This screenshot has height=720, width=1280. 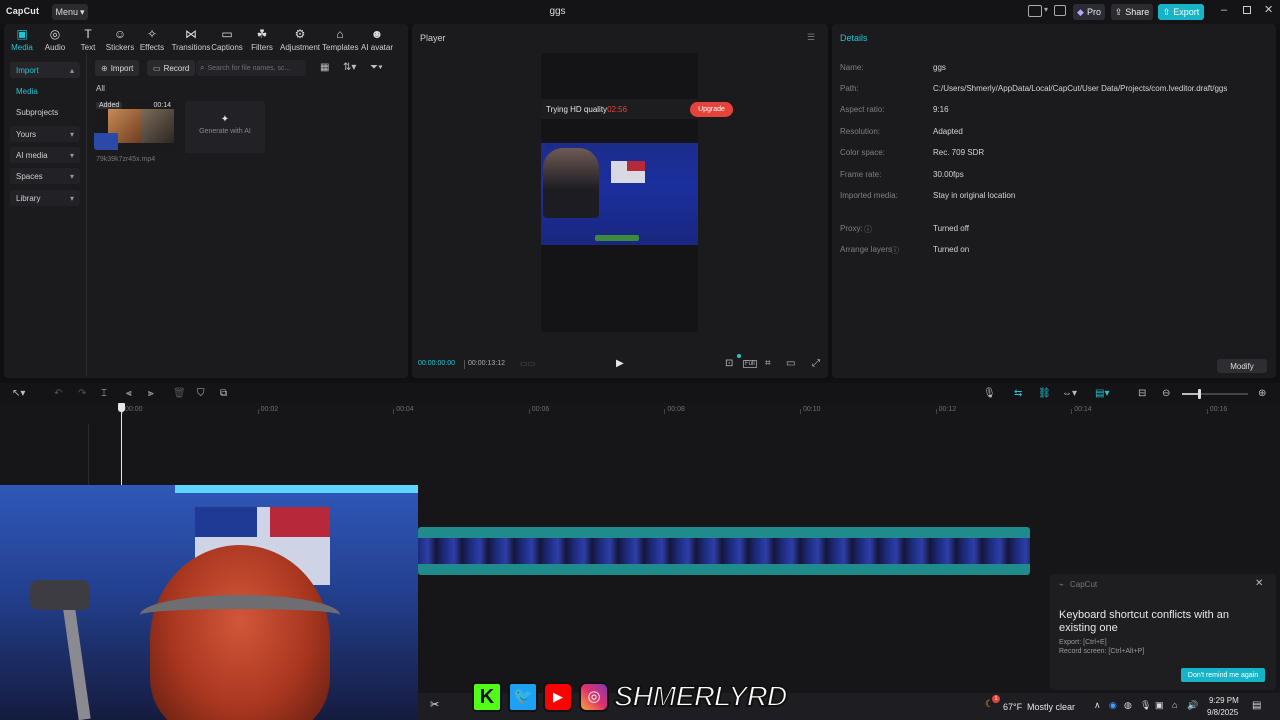 What do you see at coordinates (100, 88) in the screenshot?
I see `filter-all: All` at bounding box center [100, 88].